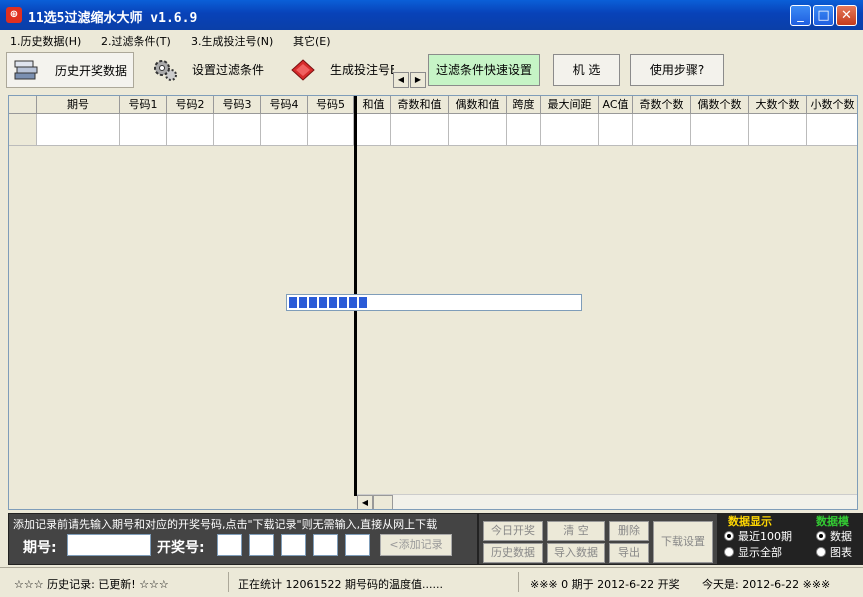 This screenshot has height=597, width=863. What do you see at coordinates (513, 531) in the screenshot?
I see `today-draw-button: 今日开奖` at bounding box center [513, 531].